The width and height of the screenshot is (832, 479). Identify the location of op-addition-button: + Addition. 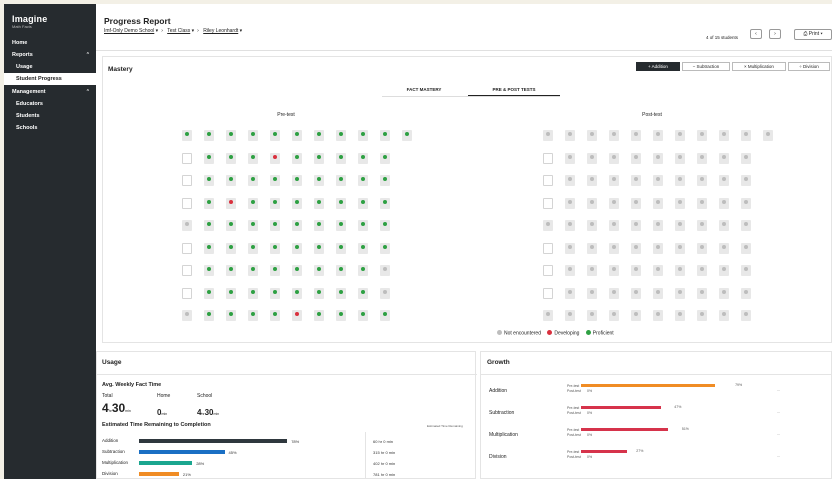
(658, 66).